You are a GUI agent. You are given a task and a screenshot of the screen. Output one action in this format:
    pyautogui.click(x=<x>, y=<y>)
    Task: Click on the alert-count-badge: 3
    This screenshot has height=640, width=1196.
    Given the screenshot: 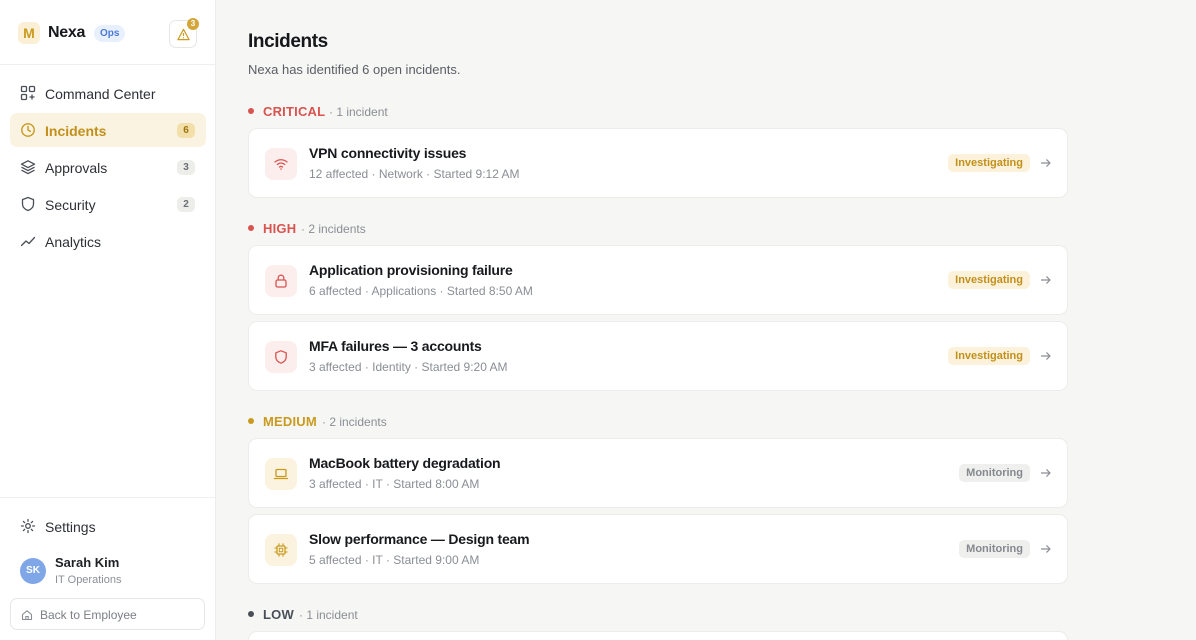 What is the action you would take?
    pyautogui.click(x=193, y=24)
    